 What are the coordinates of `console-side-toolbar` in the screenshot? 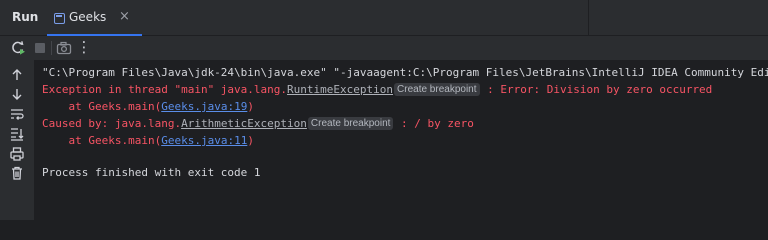 It's located at (17, 140).